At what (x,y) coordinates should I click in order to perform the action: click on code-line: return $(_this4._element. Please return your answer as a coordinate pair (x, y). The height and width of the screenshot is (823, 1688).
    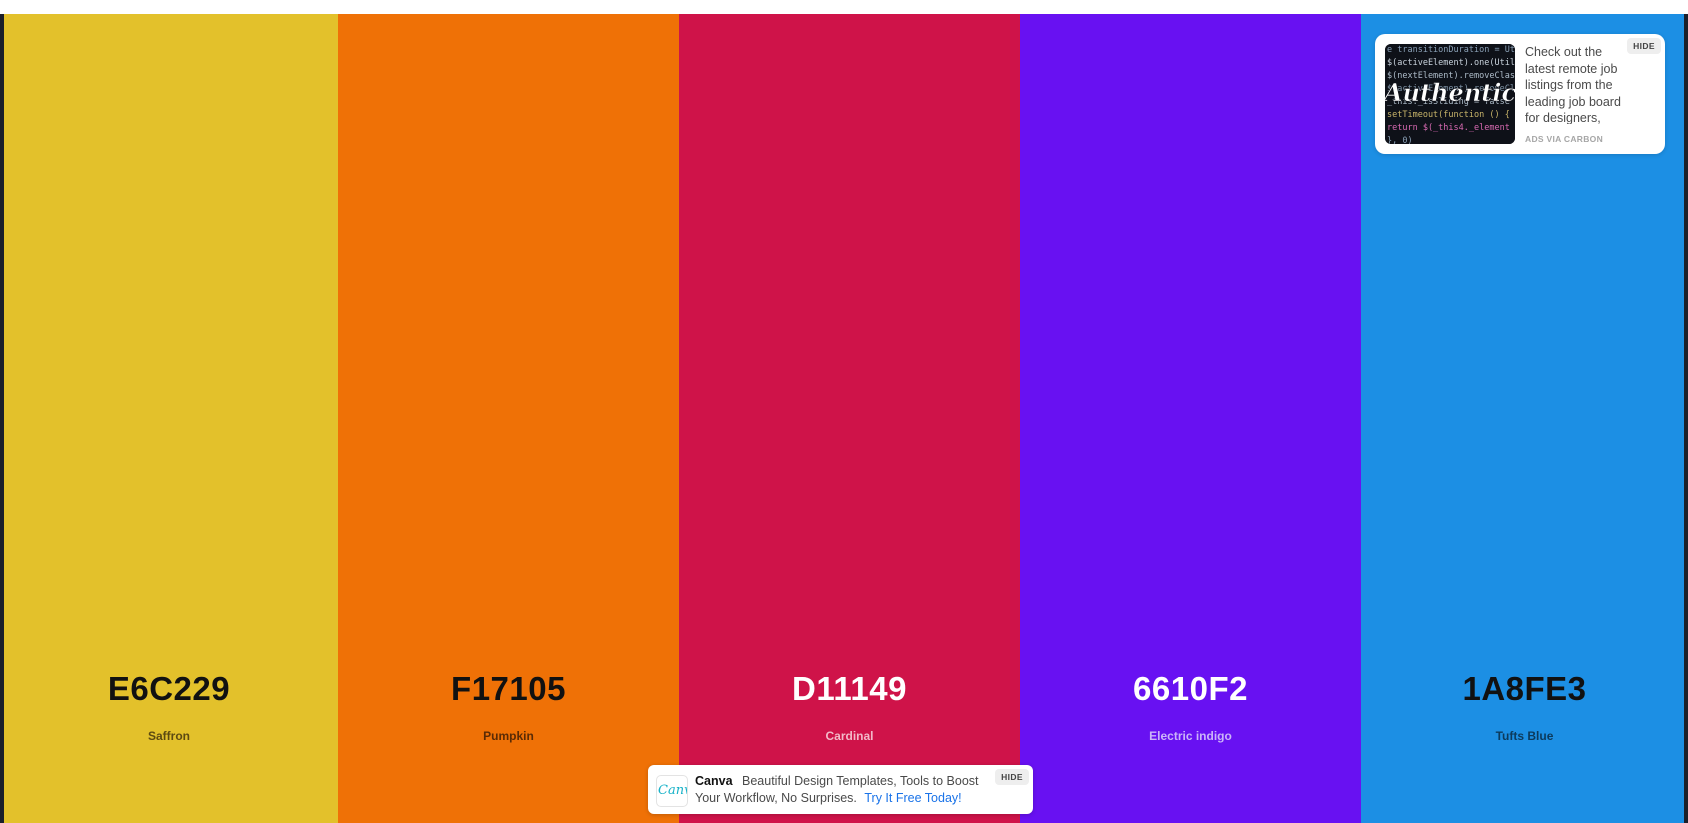
    Looking at the image, I should click on (1448, 128).